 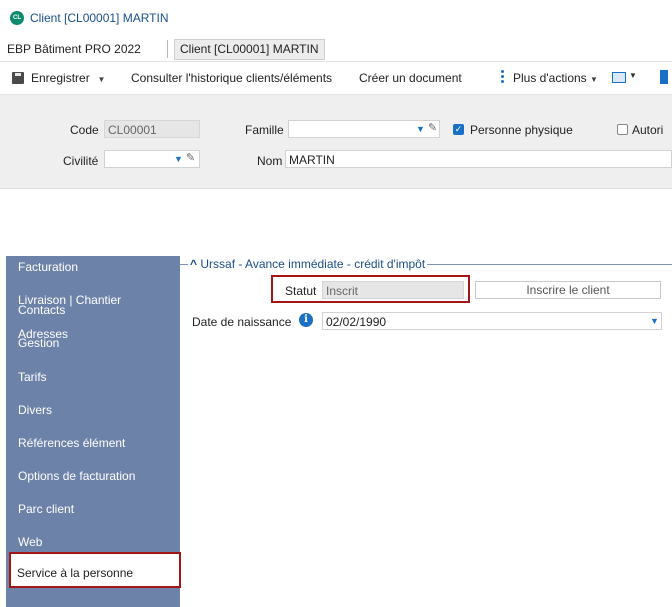 What do you see at coordinates (48, 267) in the screenshot?
I see `sidebar-item-facturation: Facturation` at bounding box center [48, 267].